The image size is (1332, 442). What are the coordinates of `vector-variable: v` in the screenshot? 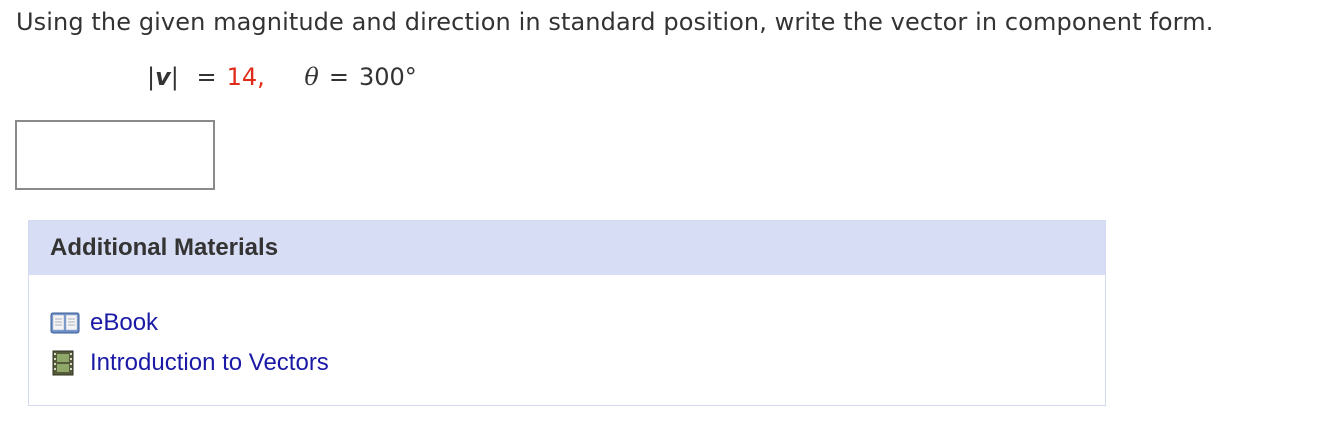 It's located at (163, 77).